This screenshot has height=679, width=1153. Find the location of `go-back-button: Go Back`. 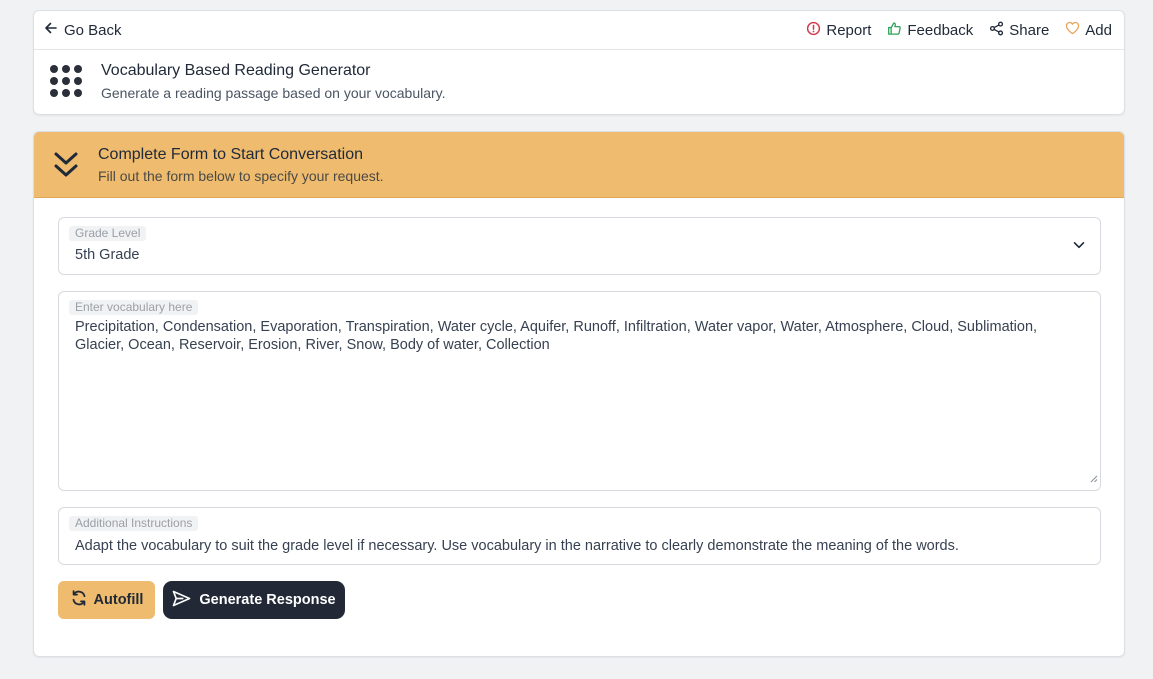

go-back-button: Go Back is located at coordinates (83, 30).